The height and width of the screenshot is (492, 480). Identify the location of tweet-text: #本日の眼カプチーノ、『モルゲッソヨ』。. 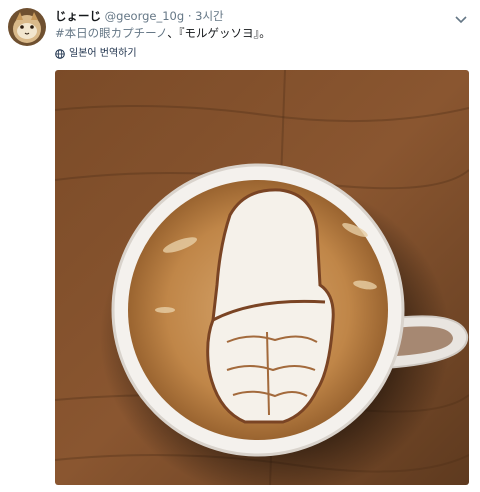
(163, 33).